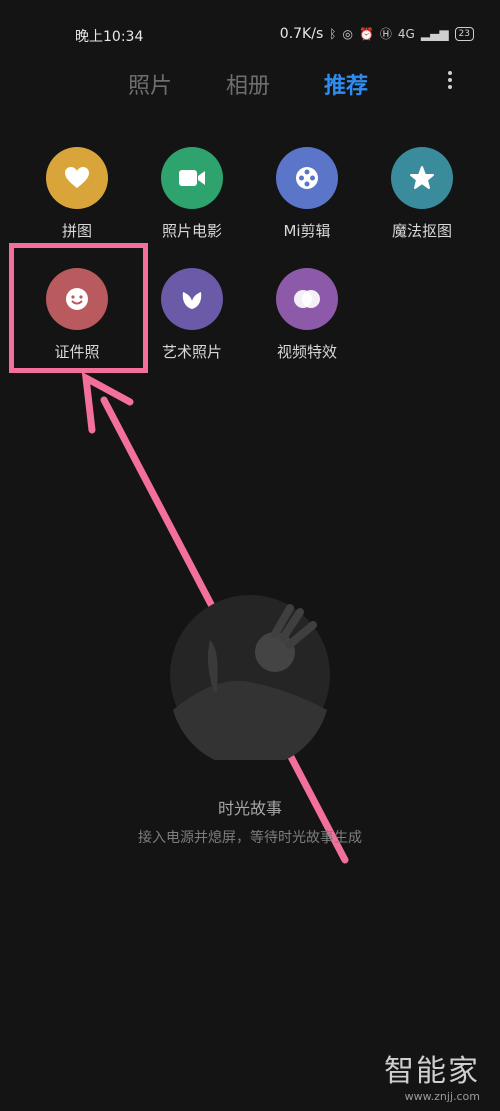 The height and width of the screenshot is (1111, 500). Describe the element at coordinates (249, 808) in the screenshot. I see `time-story-title: 时光故事` at that location.